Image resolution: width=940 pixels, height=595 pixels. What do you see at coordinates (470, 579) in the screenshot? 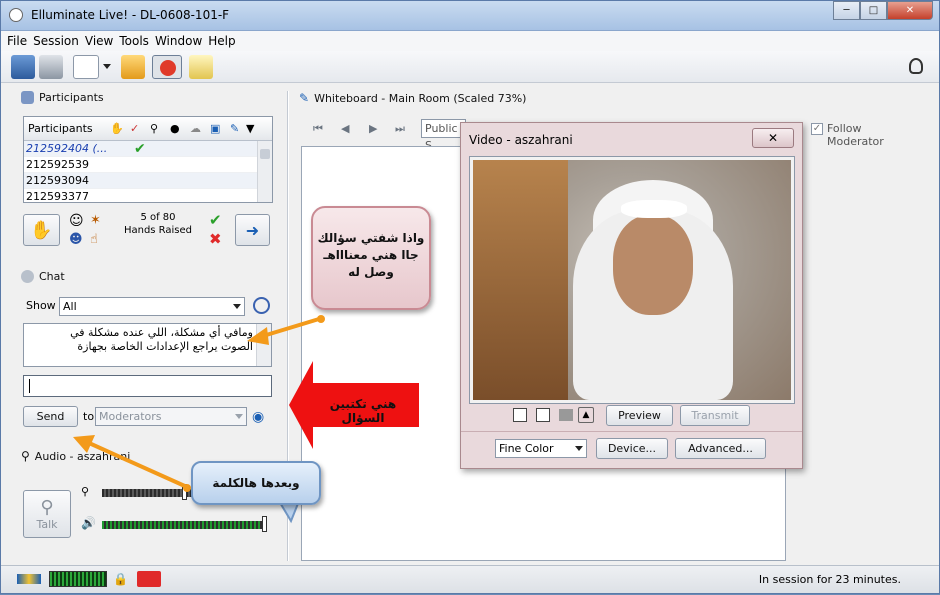
I see `status-bar: 🔒 In session for 23 minutes.` at bounding box center [470, 579].